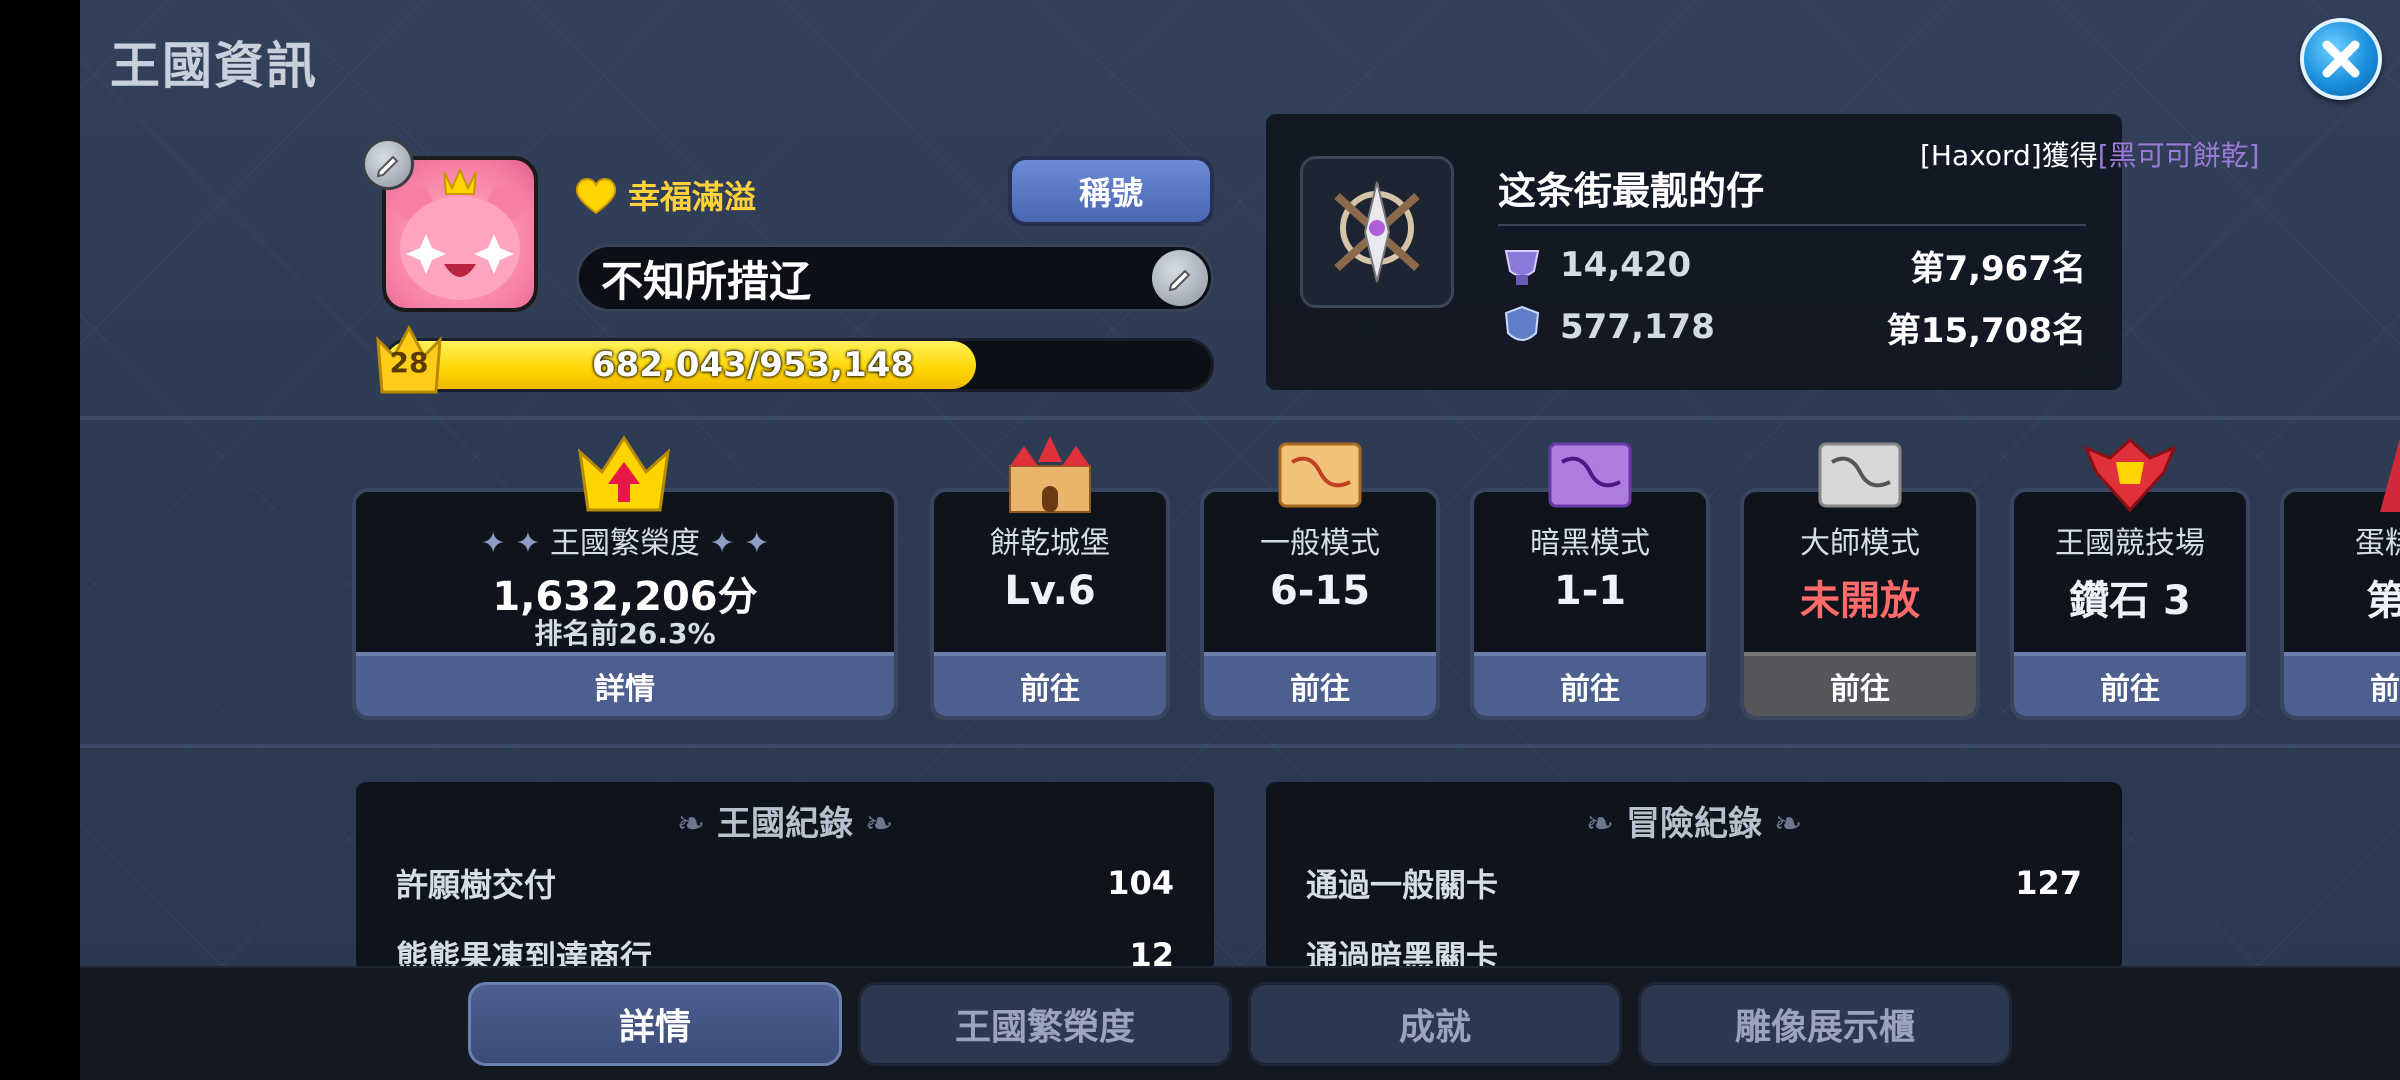  What do you see at coordinates (624, 473) in the screenshot?
I see `crown-icon` at bounding box center [624, 473].